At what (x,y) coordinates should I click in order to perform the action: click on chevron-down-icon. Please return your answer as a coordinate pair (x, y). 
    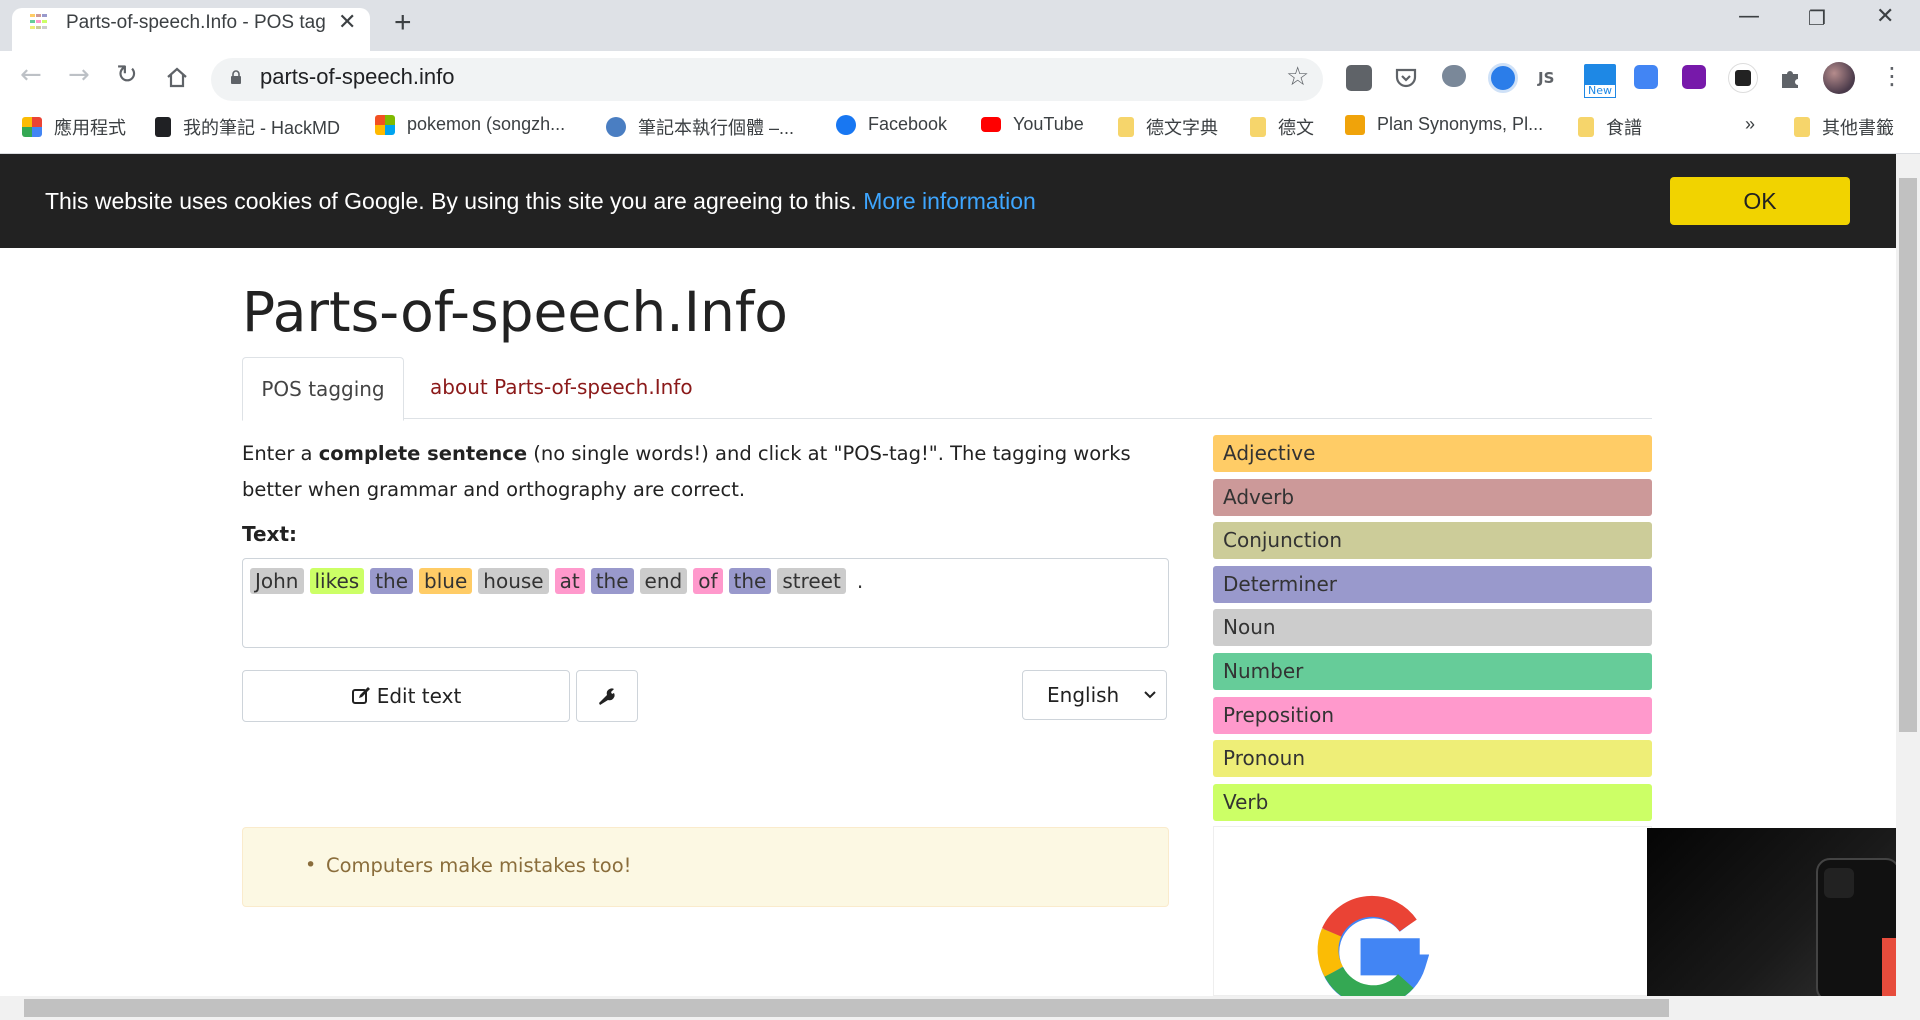
    Looking at the image, I should click on (1150, 695).